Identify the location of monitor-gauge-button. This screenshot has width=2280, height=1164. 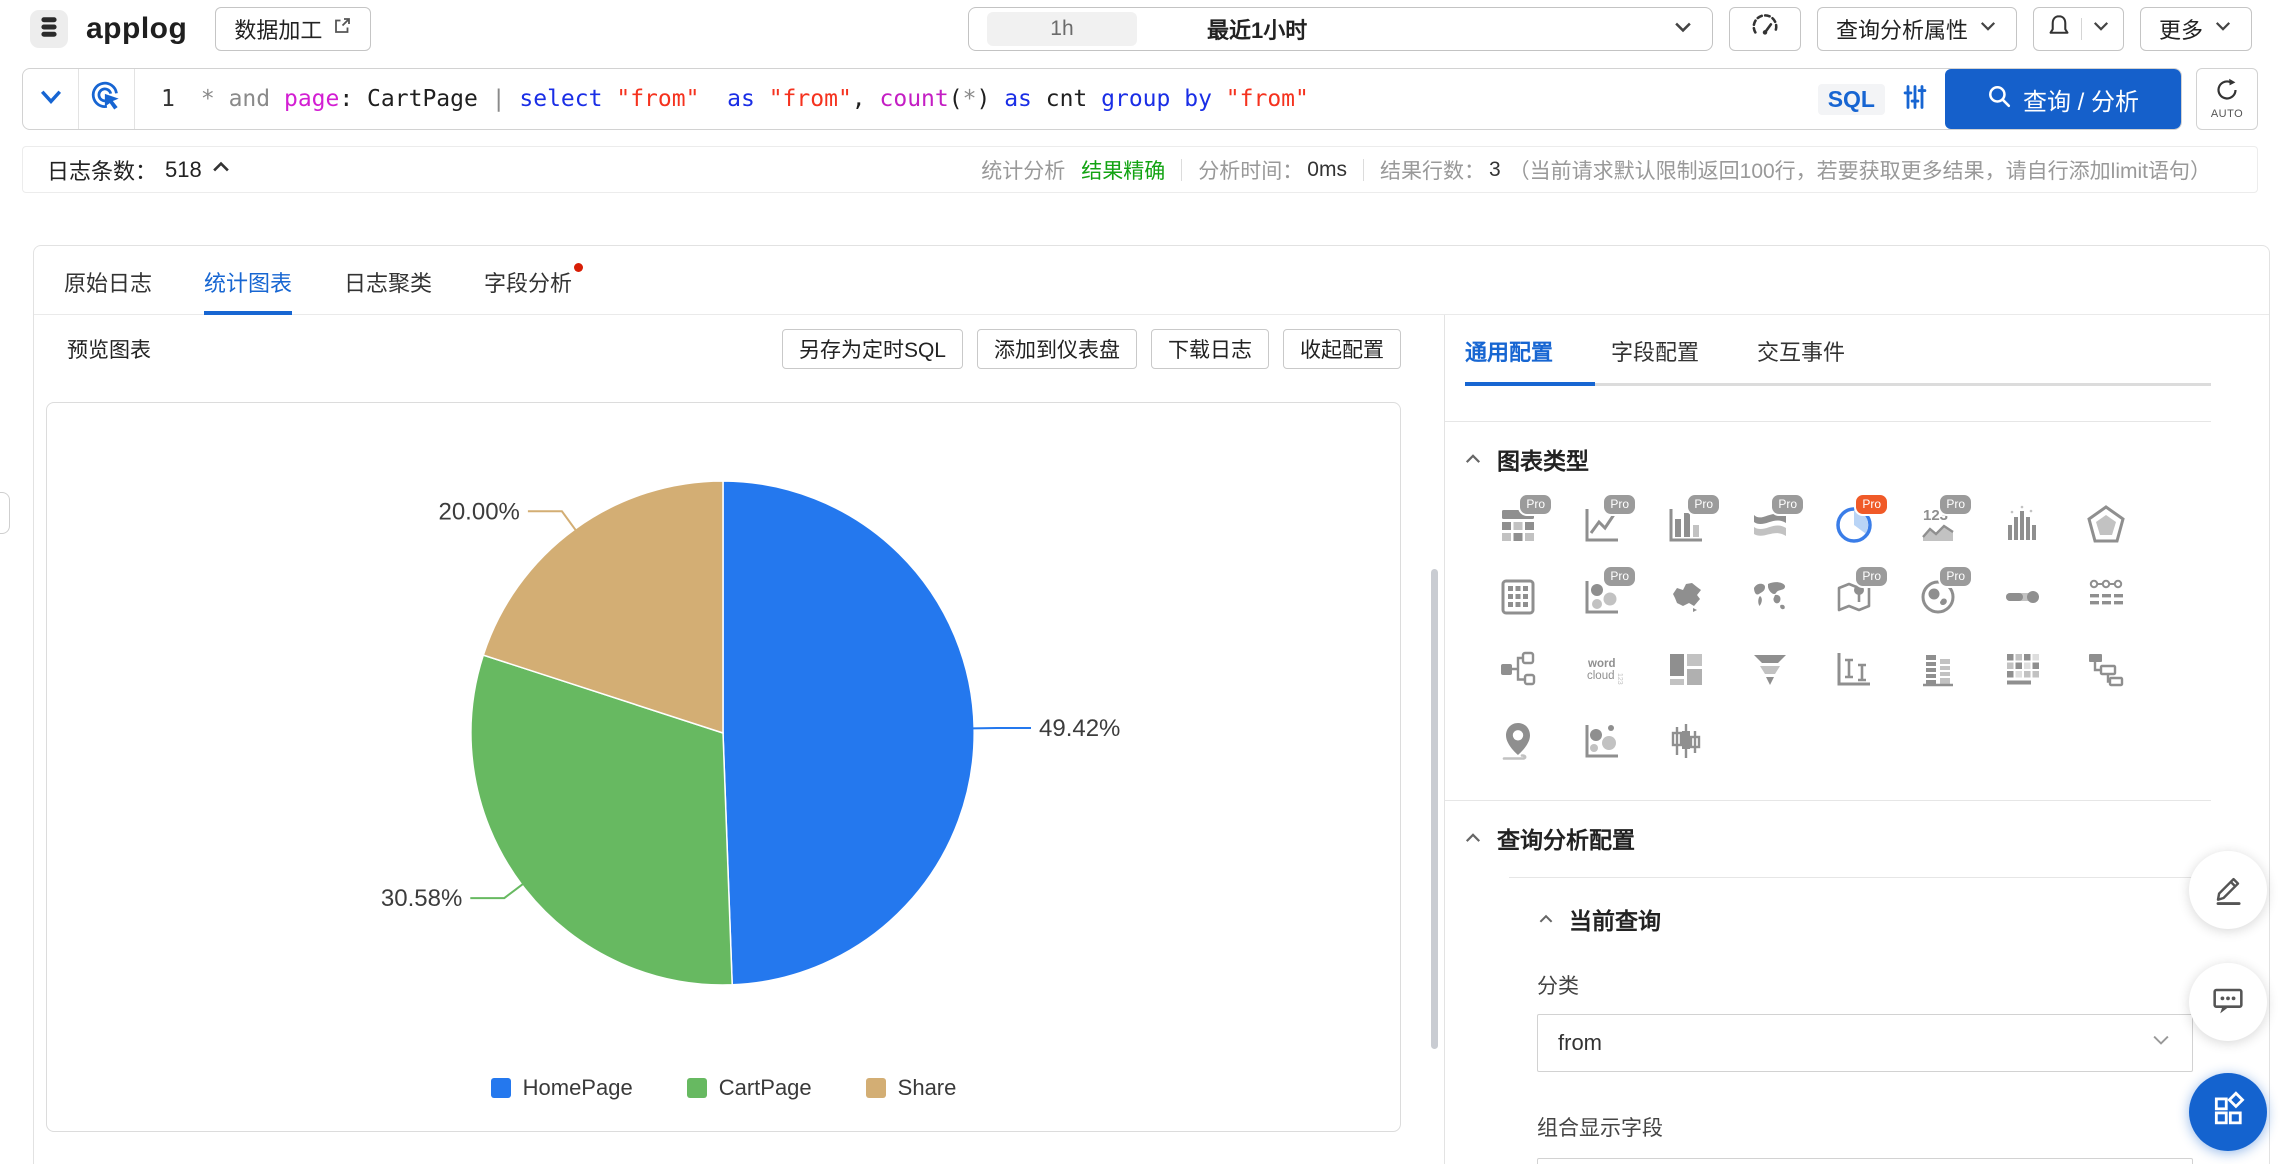
(1764, 29).